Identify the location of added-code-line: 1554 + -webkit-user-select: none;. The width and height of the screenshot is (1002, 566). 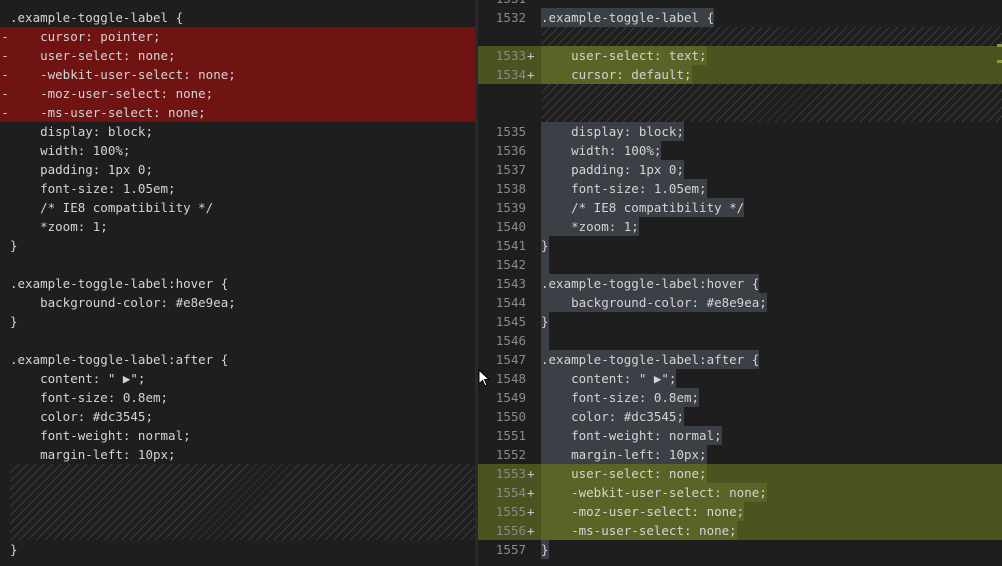
(740, 492).